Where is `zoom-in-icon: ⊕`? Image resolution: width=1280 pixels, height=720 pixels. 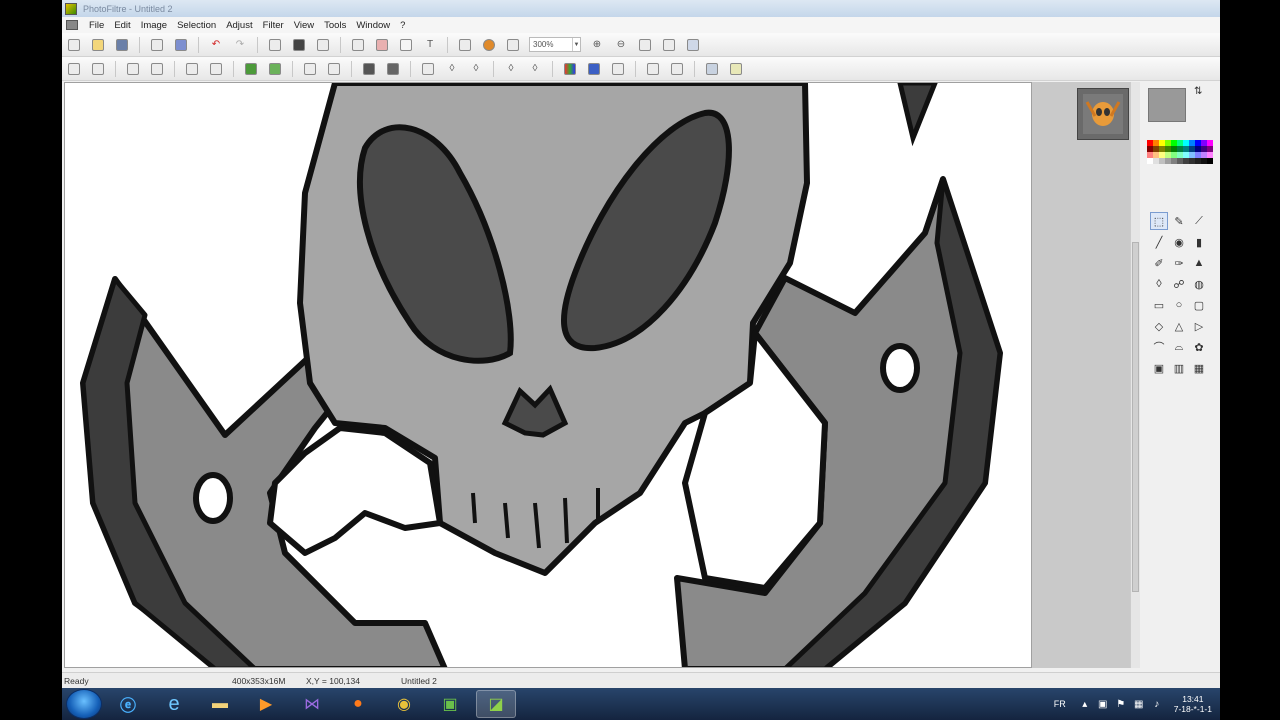 zoom-in-icon: ⊕ is located at coordinates (597, 45).